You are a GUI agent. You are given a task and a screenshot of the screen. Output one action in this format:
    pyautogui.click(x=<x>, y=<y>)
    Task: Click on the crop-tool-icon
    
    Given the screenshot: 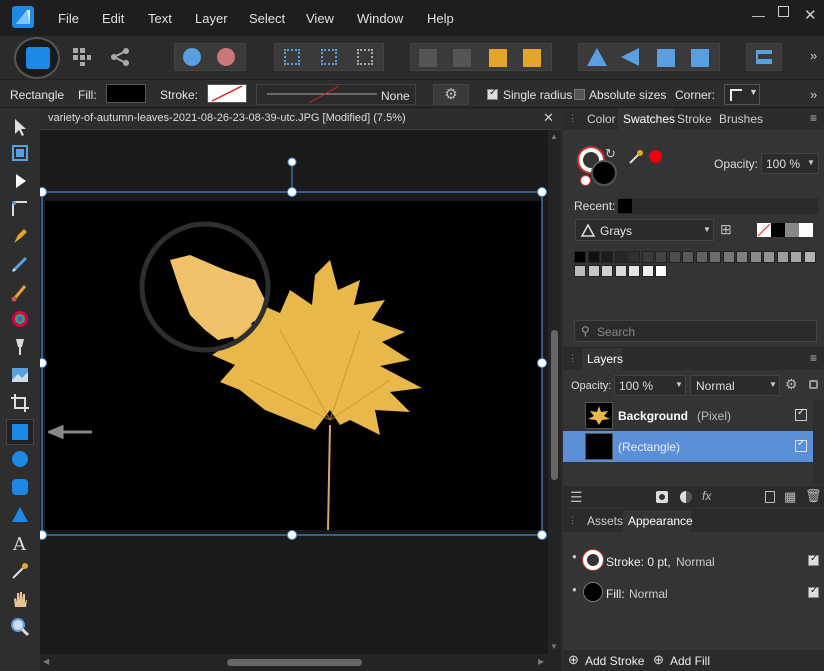 What is the action you would take?
    pyautogui.click(x=20, y=403)
    